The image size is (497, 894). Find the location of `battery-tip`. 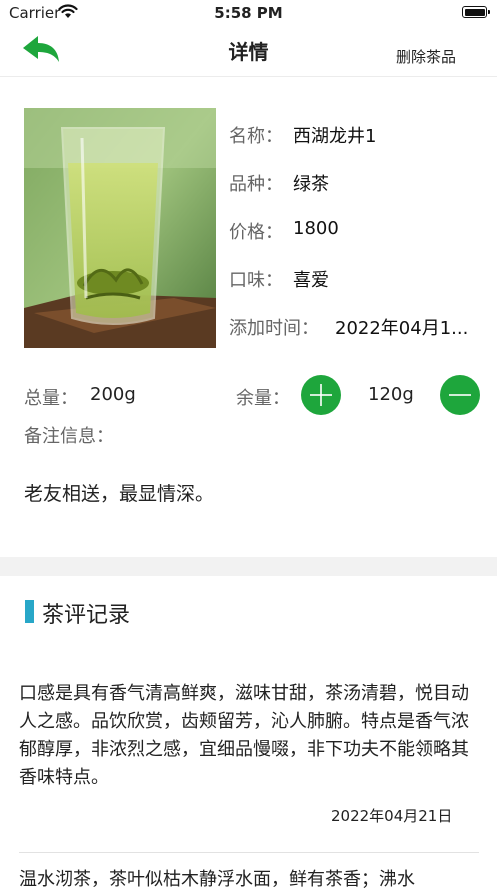

battery-tip is located at coordinates (489, 12).